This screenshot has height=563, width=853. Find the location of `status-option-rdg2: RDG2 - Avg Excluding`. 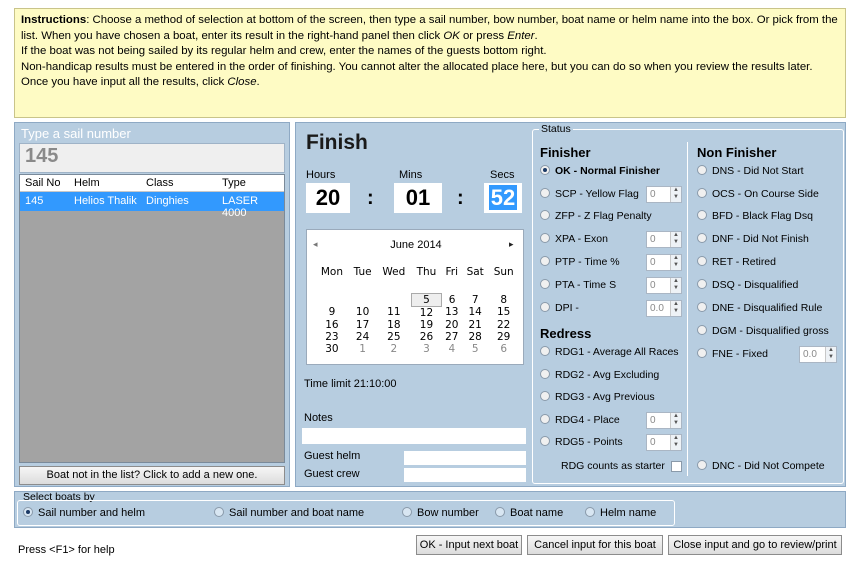

status-option-rdg2: RDG2 - Avg Excluding is located at coordinates (599, 377).